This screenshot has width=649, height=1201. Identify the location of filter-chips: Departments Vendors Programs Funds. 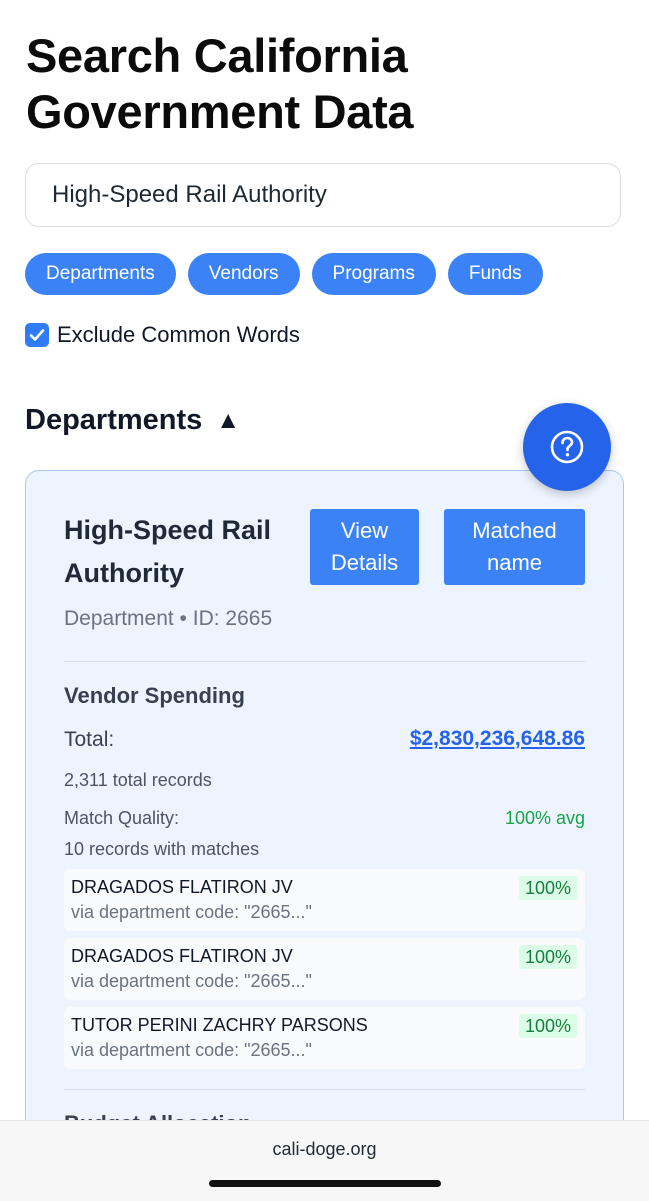
(284, 274).